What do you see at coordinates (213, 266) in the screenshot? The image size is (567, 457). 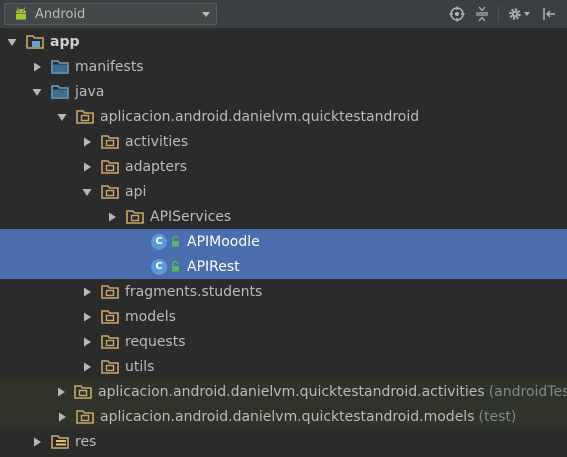 I see `tree-row-label: APIRest` at bounding box center [213, 266].